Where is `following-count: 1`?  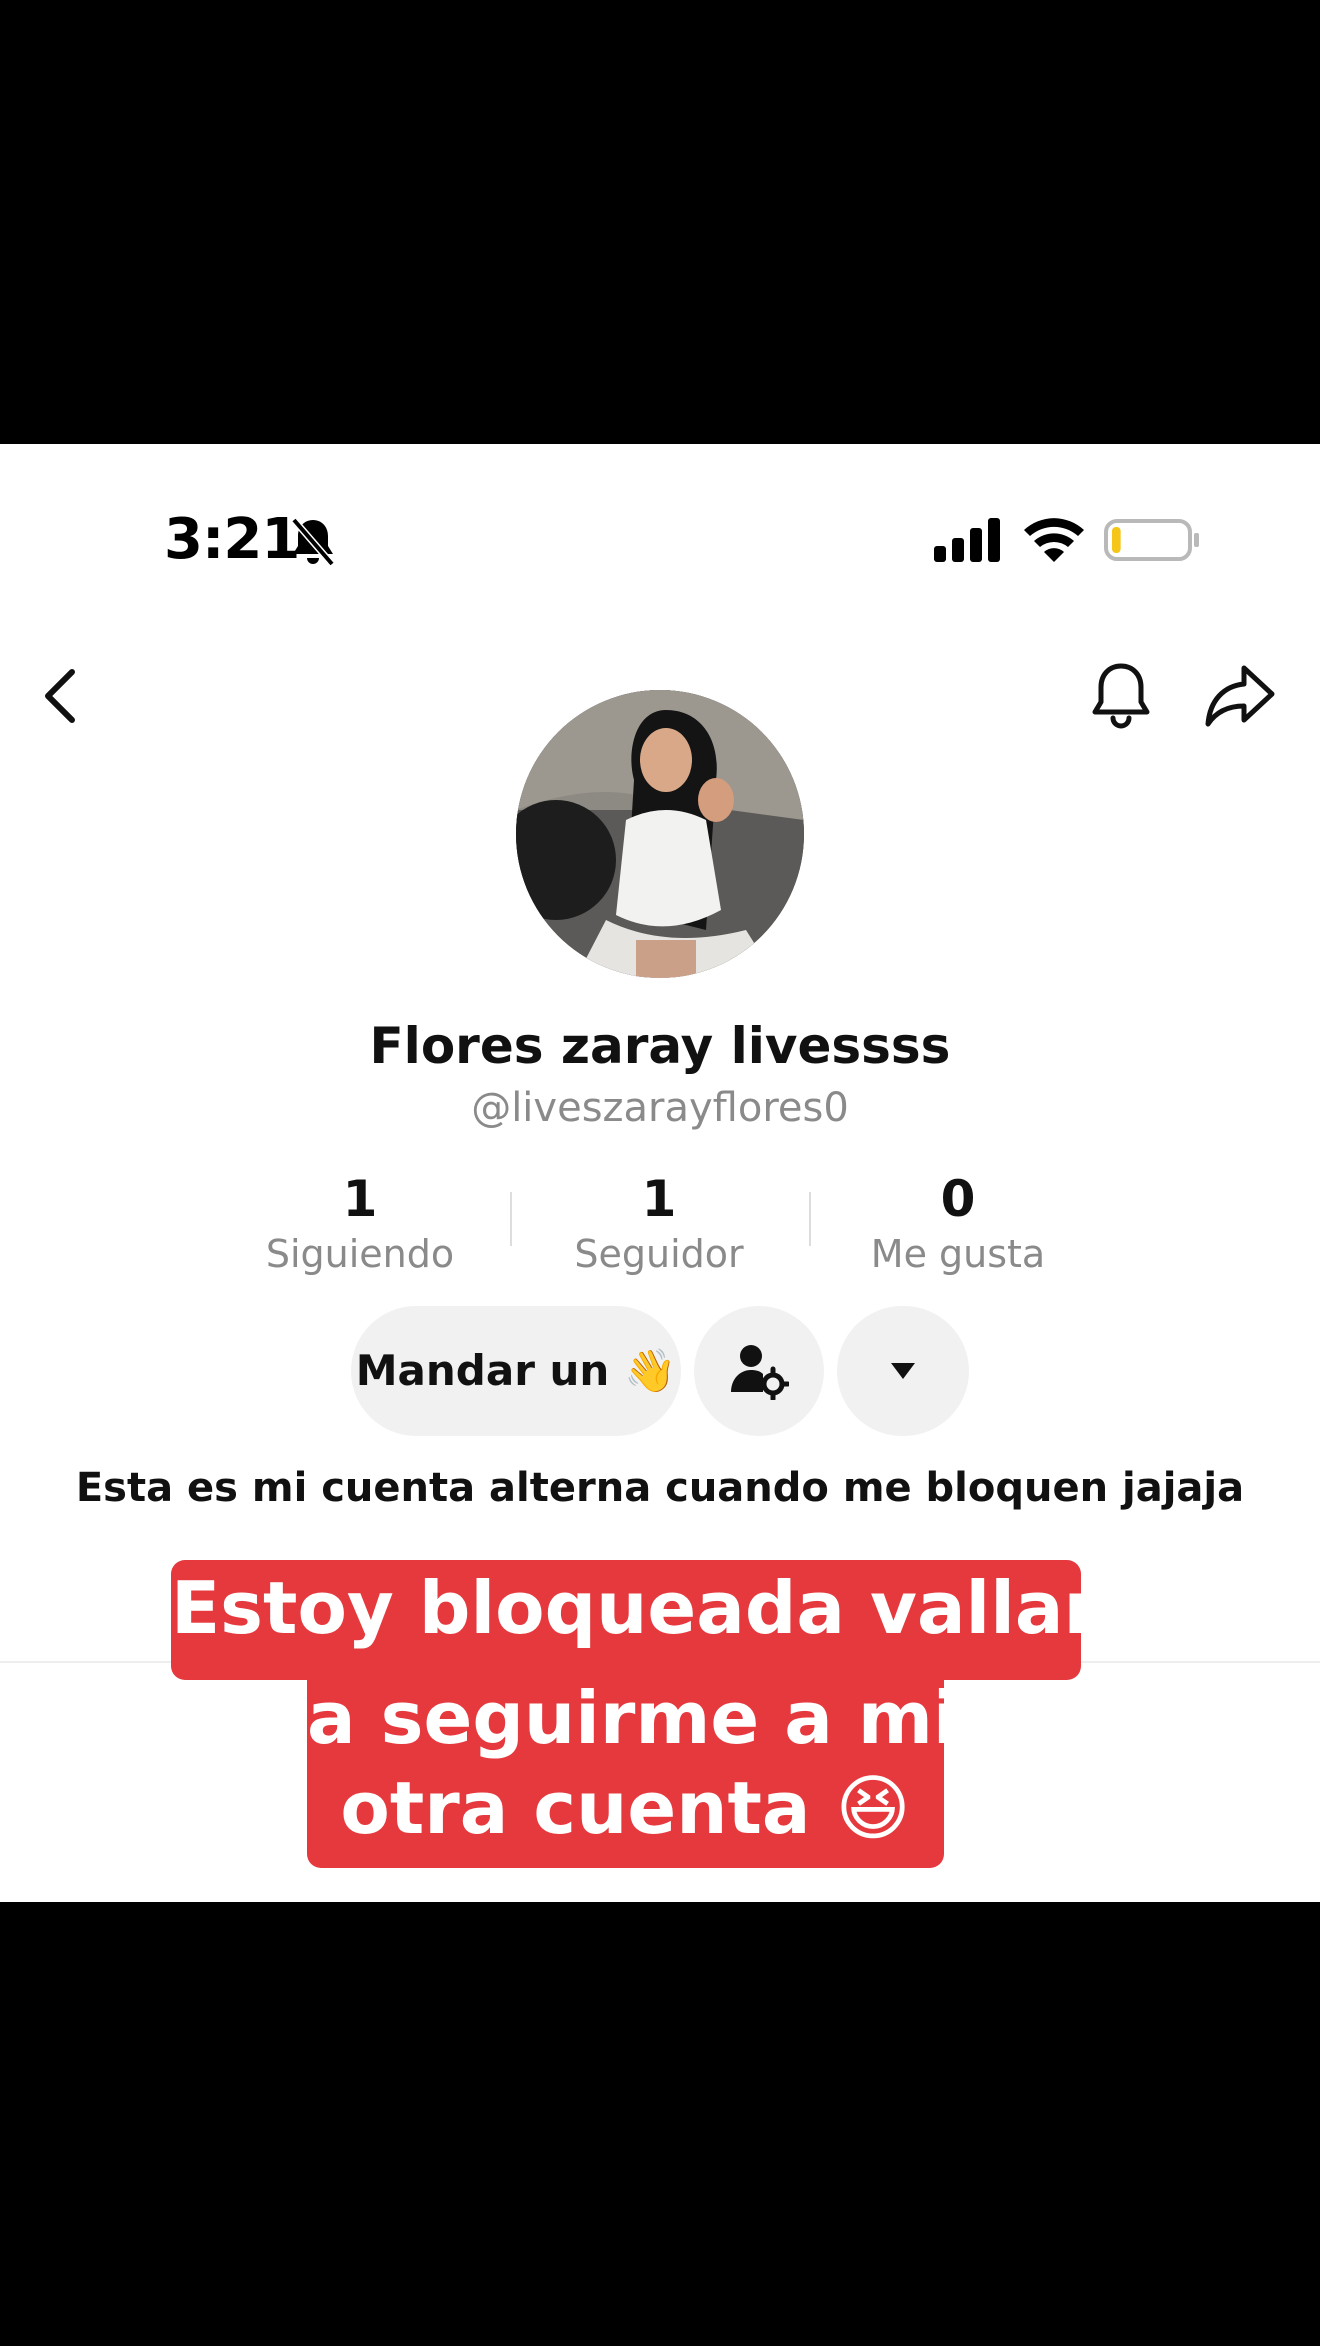
following-count: 1 is located at coordinates (360, 1199).